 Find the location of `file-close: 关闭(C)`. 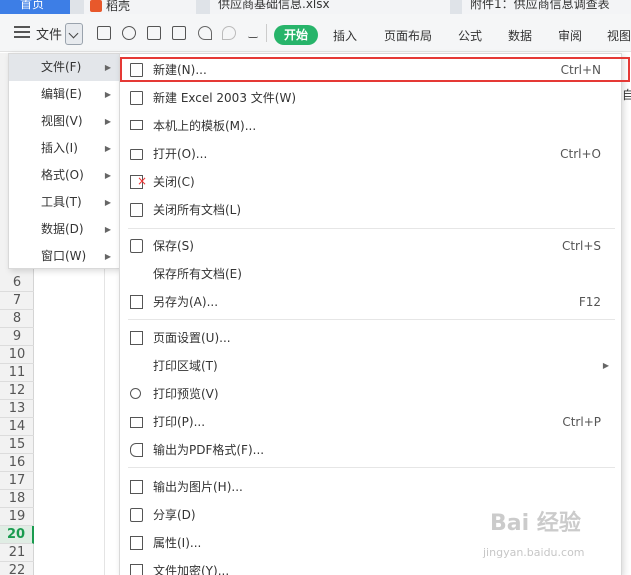

file-close: 关闭(C) is located at coordinates (370, 181).